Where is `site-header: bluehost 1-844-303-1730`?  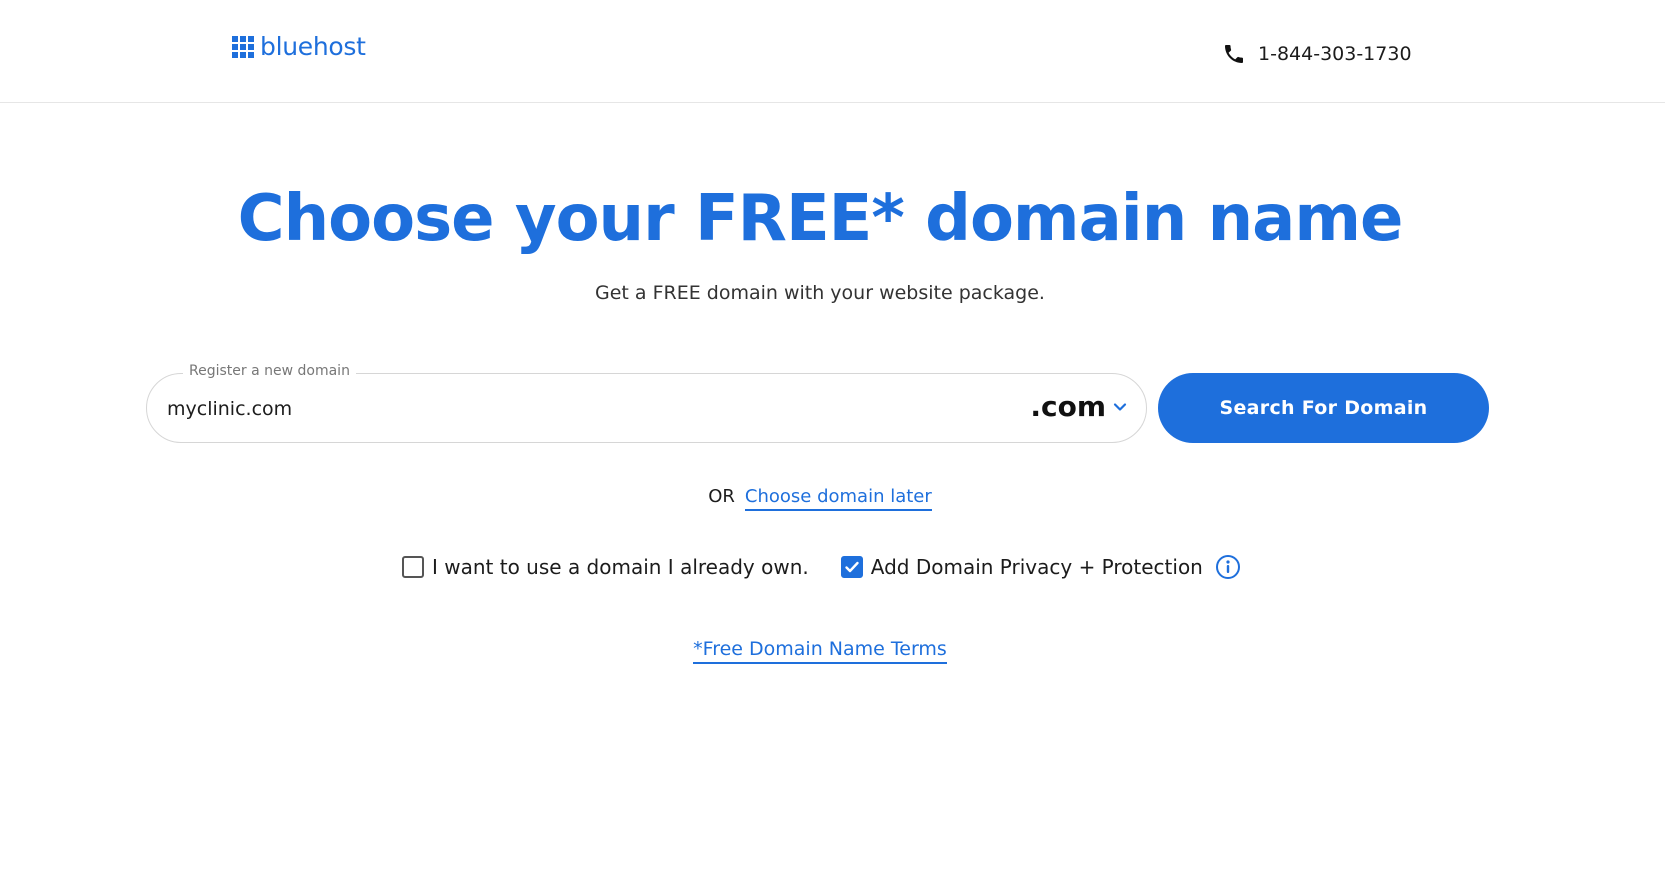 site-header: bluehost 1-844-303-1730 is located at coordinates (832, 51).